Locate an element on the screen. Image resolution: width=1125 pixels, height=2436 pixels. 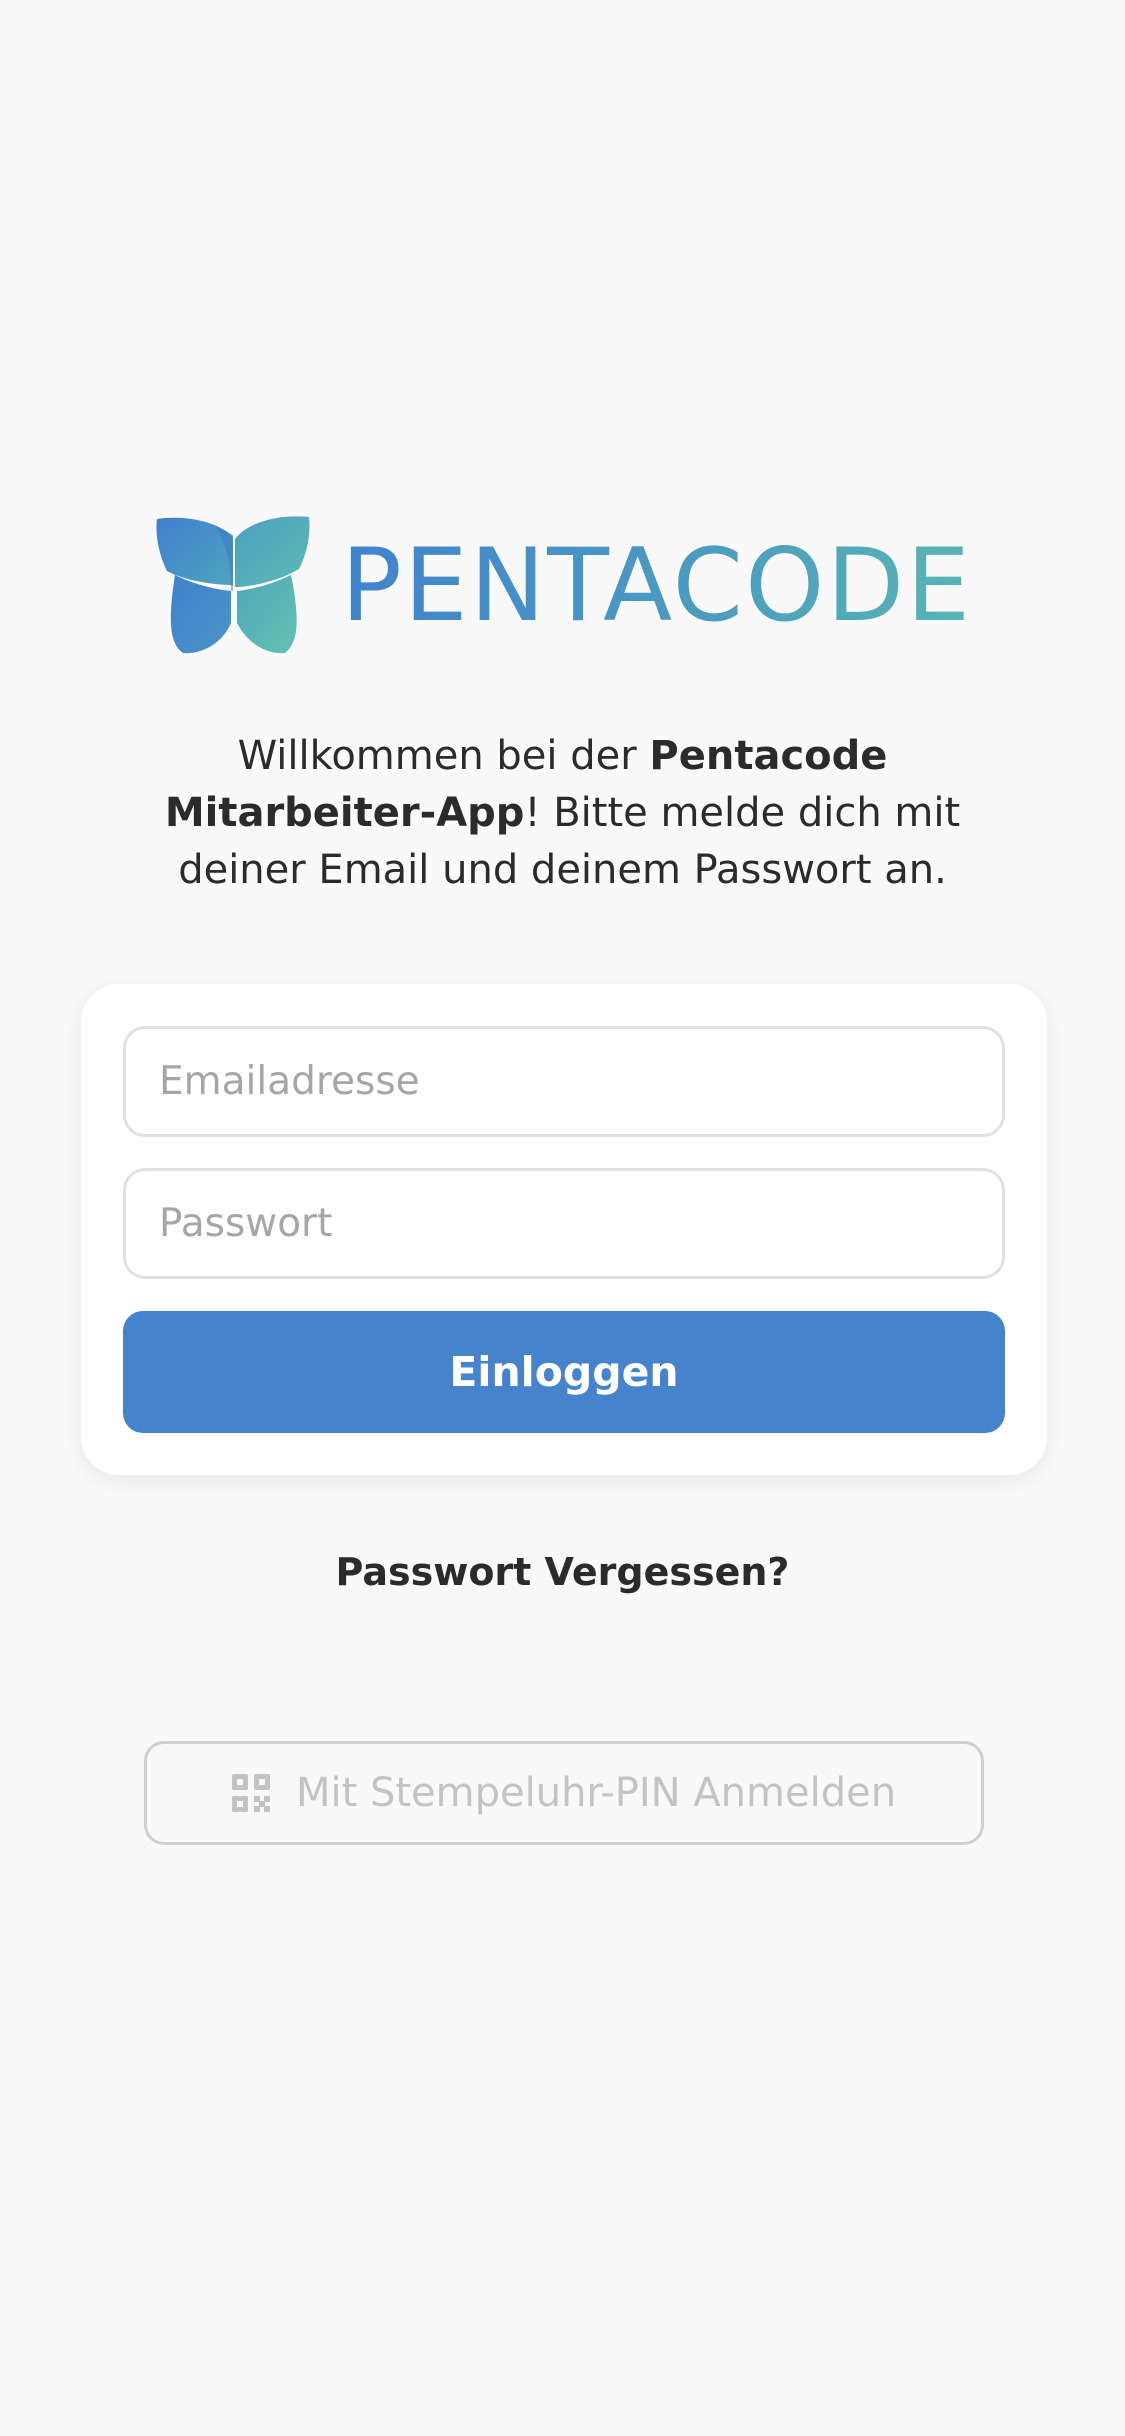
qr-code-icon is located at coordinates (250, 1793).